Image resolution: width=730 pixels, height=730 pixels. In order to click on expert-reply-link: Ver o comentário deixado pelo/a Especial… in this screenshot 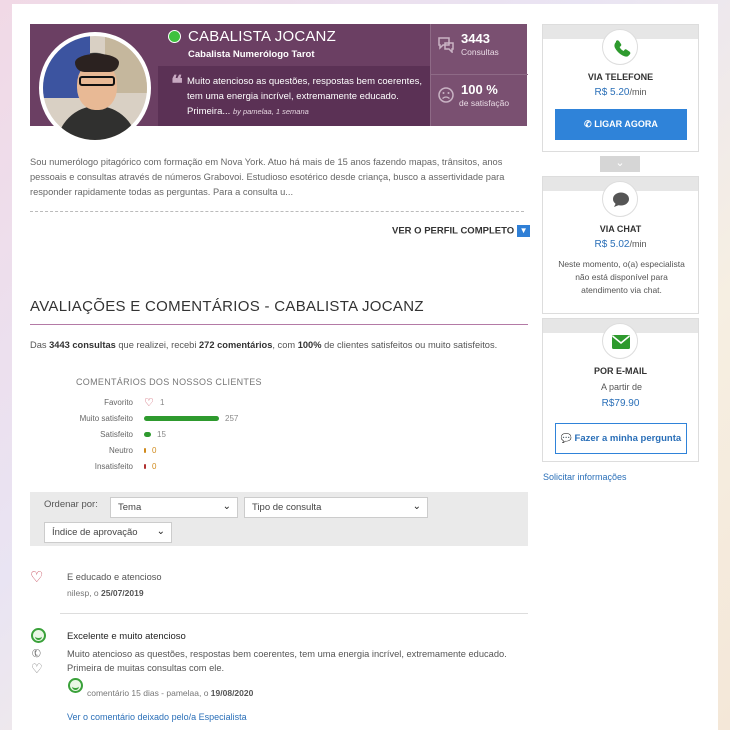, I will do `click(157, 717)`.